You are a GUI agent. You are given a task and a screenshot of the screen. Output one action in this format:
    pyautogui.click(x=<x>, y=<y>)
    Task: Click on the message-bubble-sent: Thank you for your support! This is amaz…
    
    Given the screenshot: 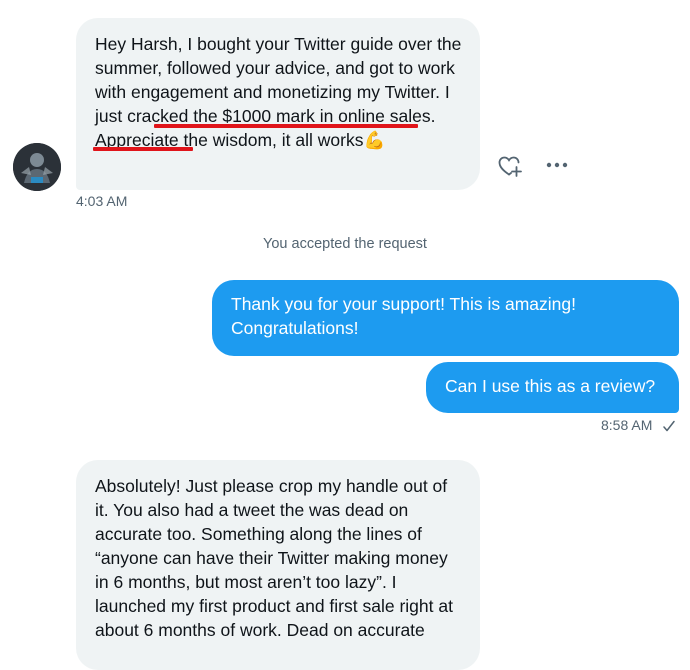 What is the action you would take?
    pyautogui.click(x=445, y=318)
    